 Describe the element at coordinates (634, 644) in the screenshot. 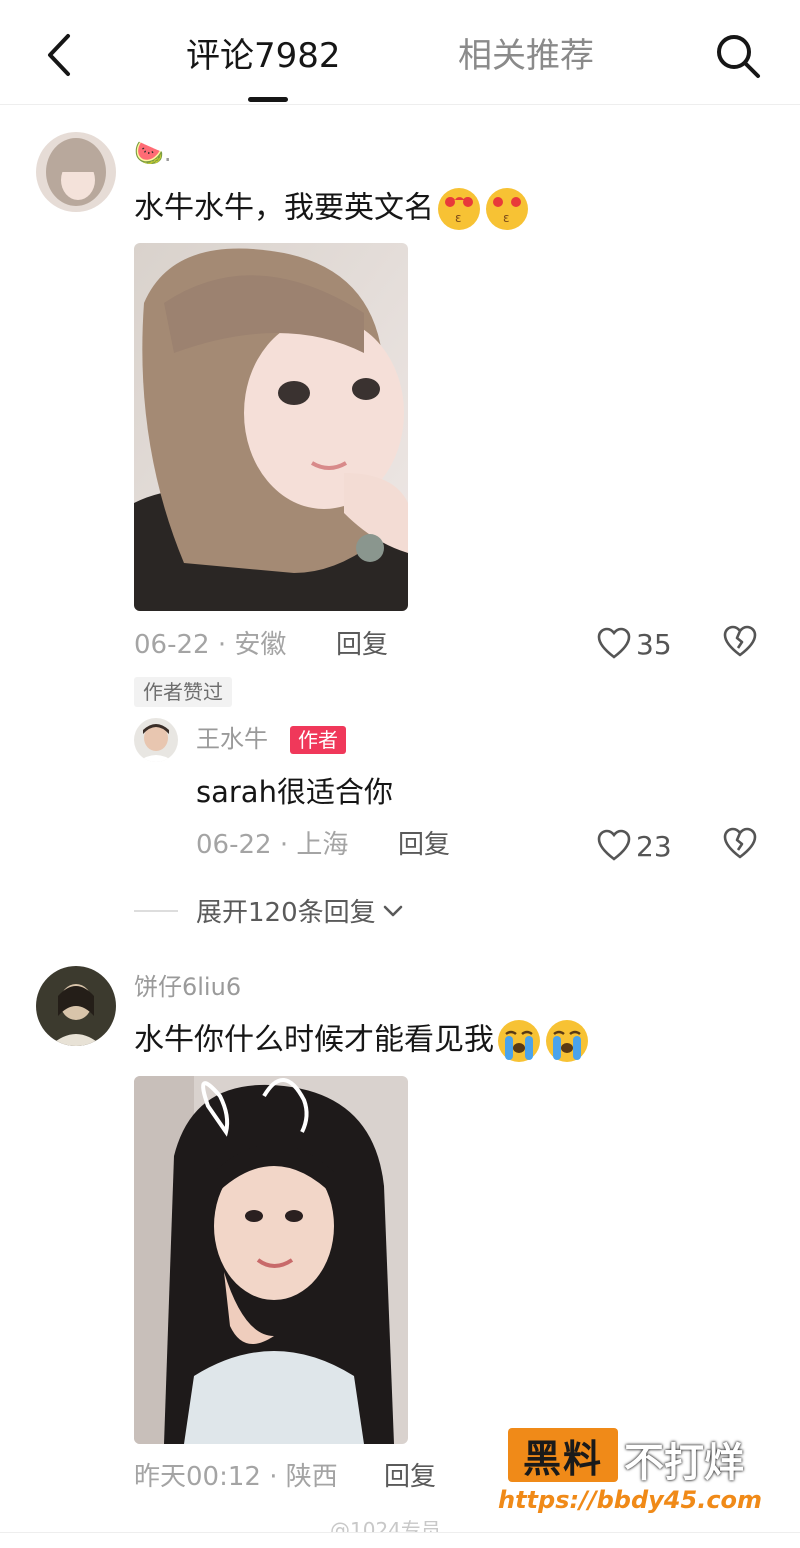

I see `like-button: 35` at that location.